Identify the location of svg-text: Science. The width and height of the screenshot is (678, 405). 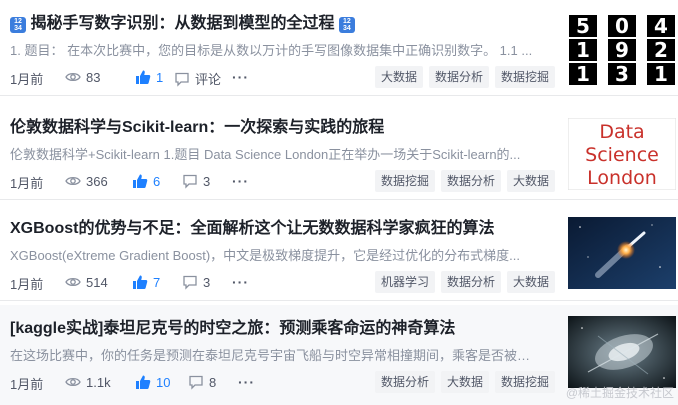
(622, 155).